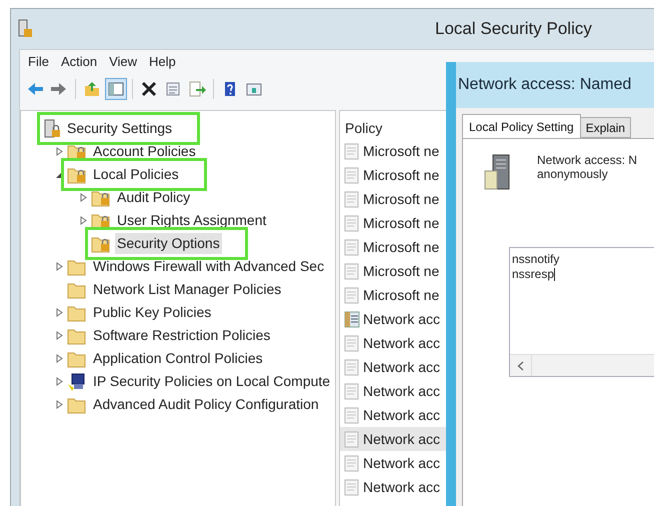  Describe the element at coordinates (152, 312) in the screenshot. I see `tree-item: Public Key Policies` at that location.